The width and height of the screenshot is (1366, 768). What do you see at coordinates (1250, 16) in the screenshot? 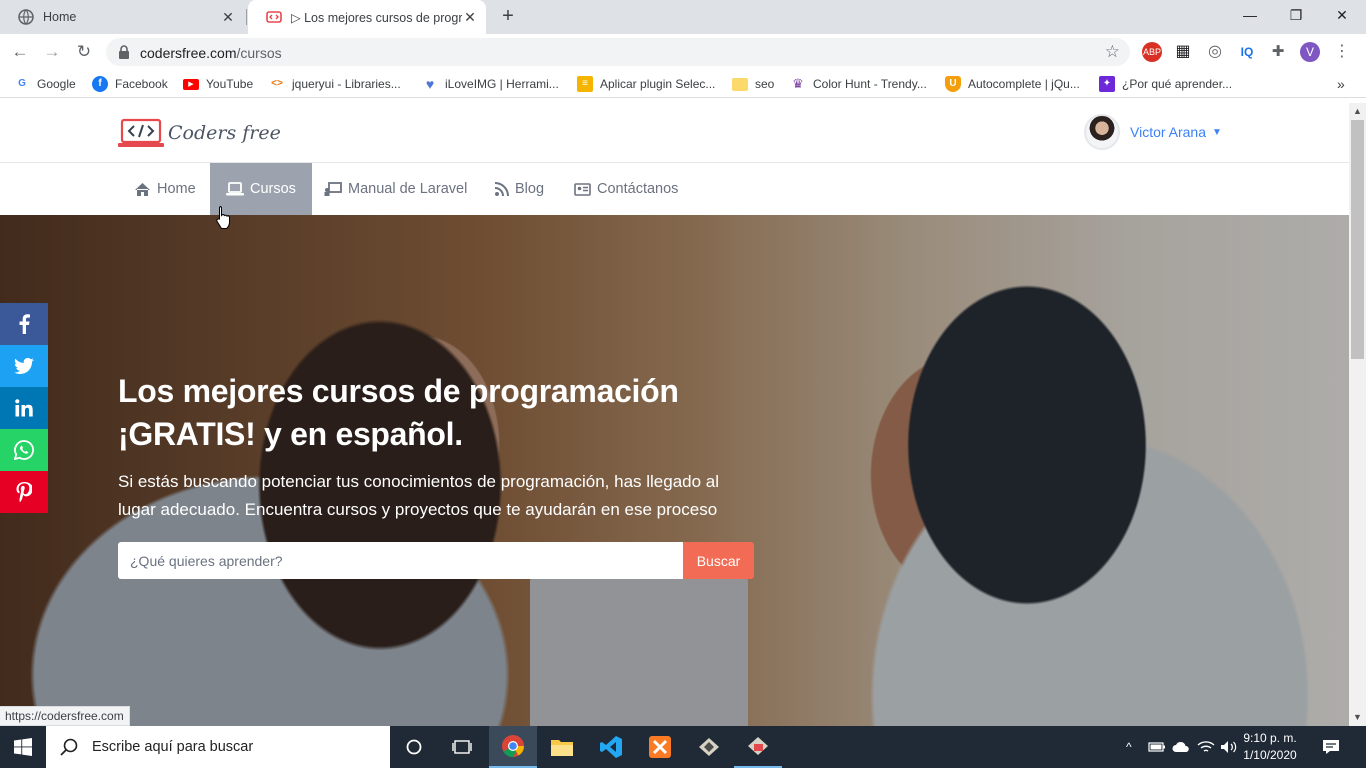
I see `minimize-button: —` at bounding box center [1250, 16].